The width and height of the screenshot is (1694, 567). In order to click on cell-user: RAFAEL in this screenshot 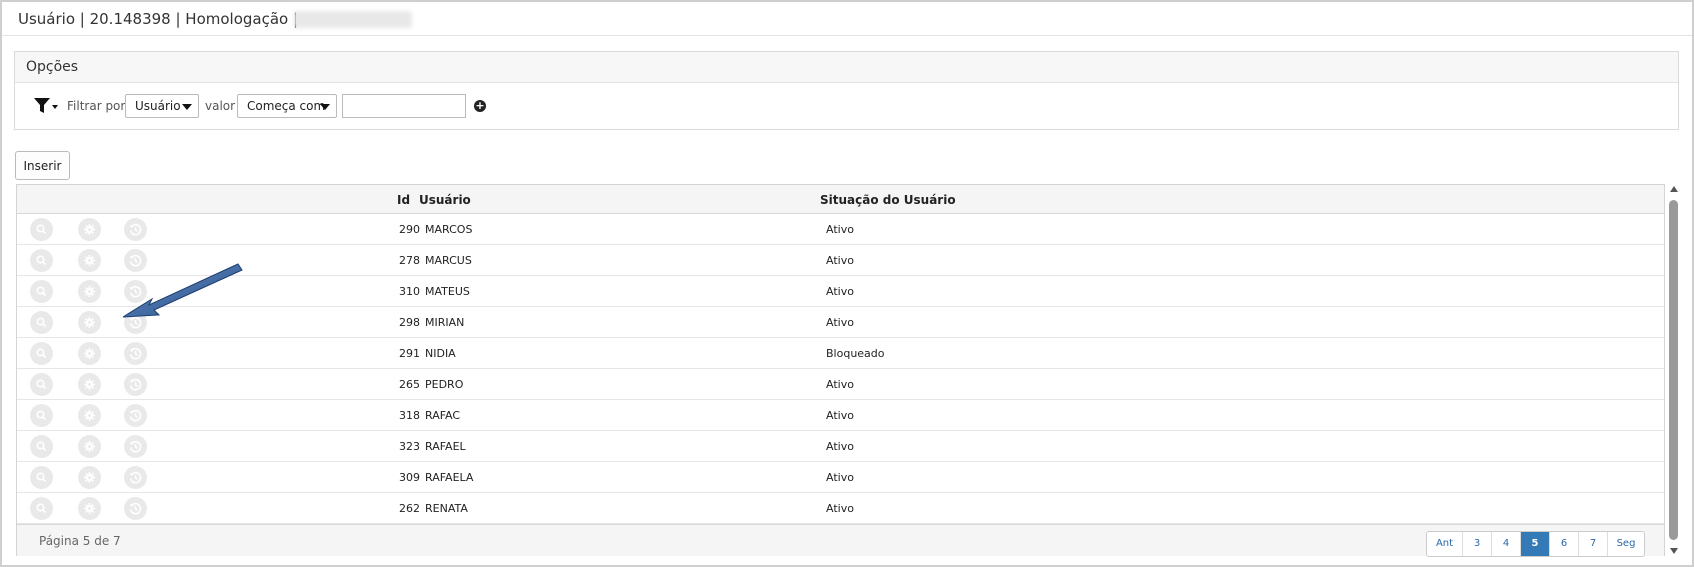, I will do `click(445, 446)`.